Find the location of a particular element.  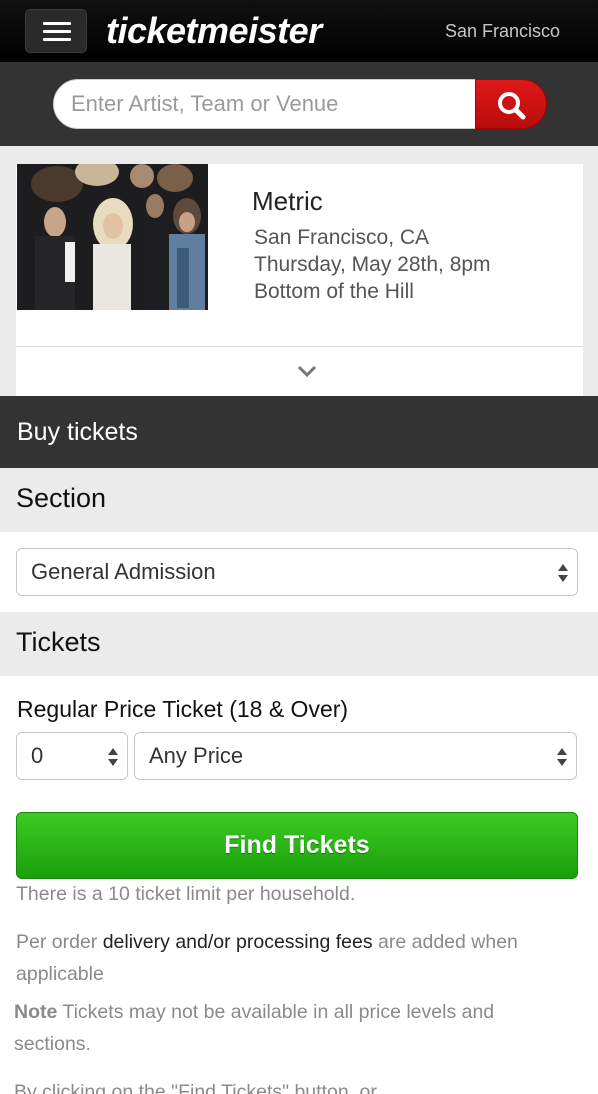

city-selector: San Francisco is located at coordinates (502, 31).